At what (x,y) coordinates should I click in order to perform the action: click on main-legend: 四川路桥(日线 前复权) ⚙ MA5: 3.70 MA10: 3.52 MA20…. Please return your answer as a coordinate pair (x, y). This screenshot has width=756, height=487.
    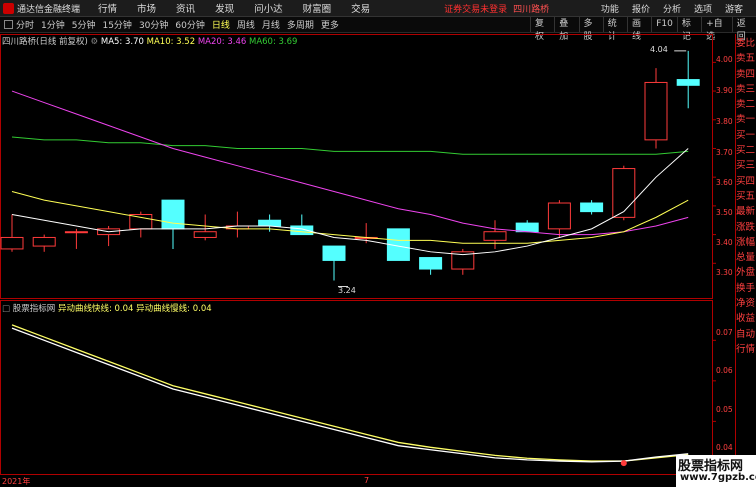
    Looking at the image, I should click on (149, 41).